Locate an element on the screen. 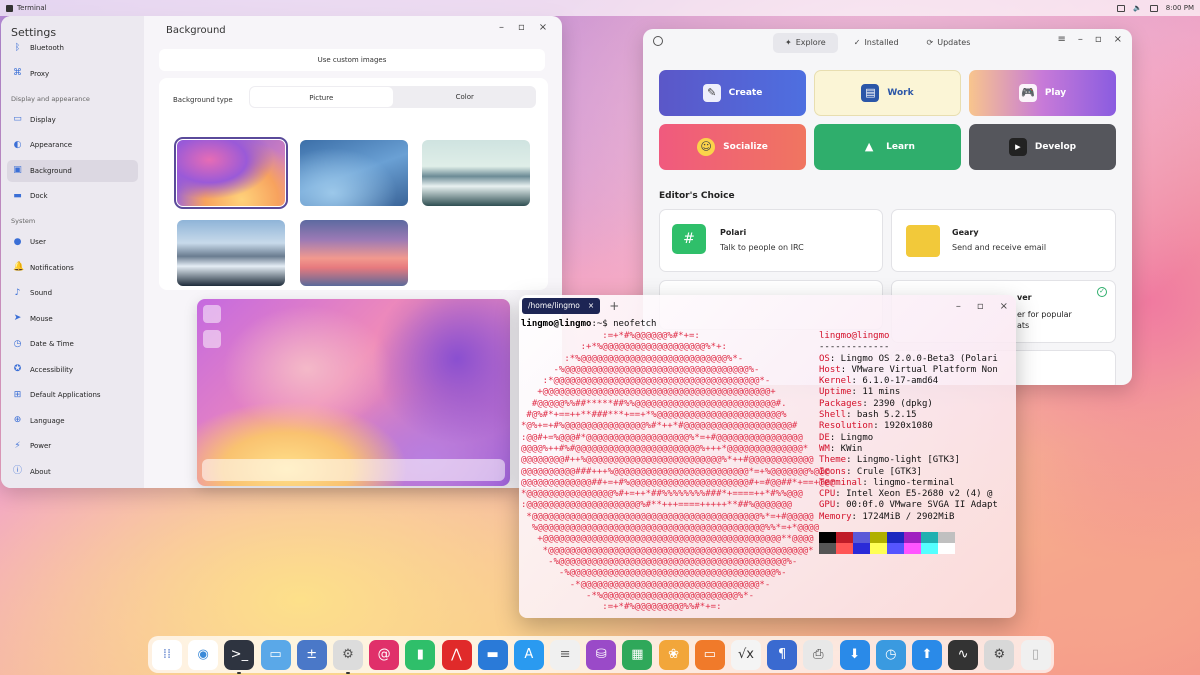 The width and height of the screenshot is (1200, 675). app-card-geary: Geary Send and receive email is located at coordinates (1003, 240).